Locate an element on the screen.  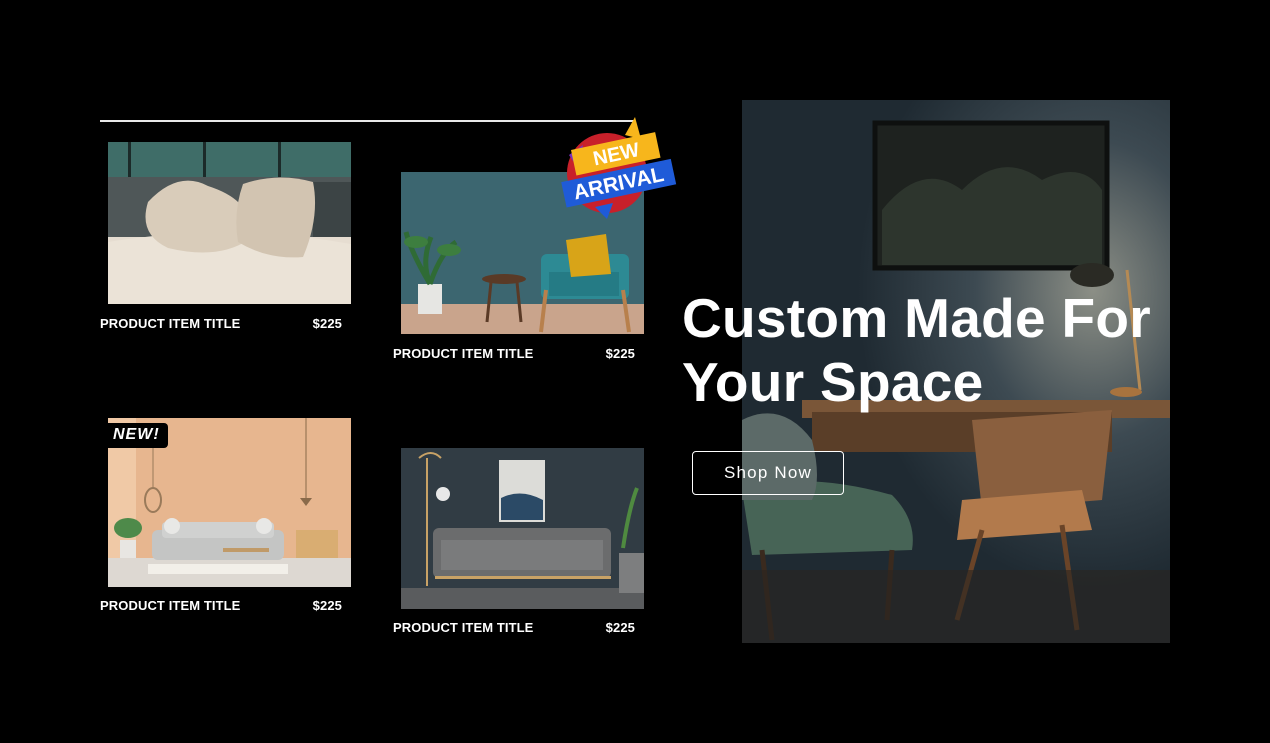
new-badge: NEW! is located at coordinates (138, 435).